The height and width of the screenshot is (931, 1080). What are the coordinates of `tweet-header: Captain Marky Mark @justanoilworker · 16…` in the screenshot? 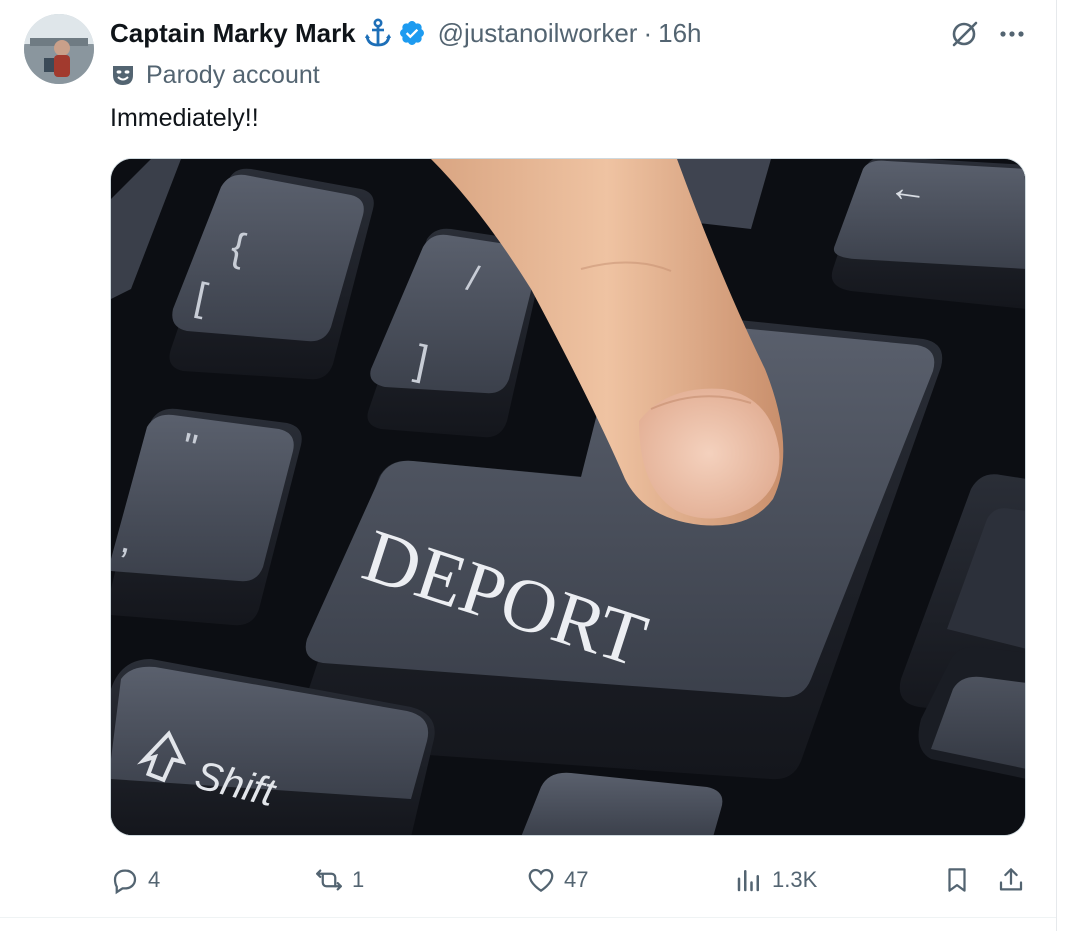 It's located at (406, 33).